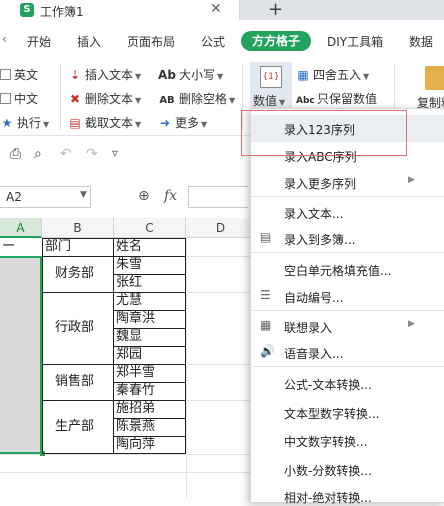 This screenshot has width=444, height=506. What do you see at coordinates (4, 39) in the screenshot?
I see `chevron-left-icon: ‹` at bounding box center [4, 39].